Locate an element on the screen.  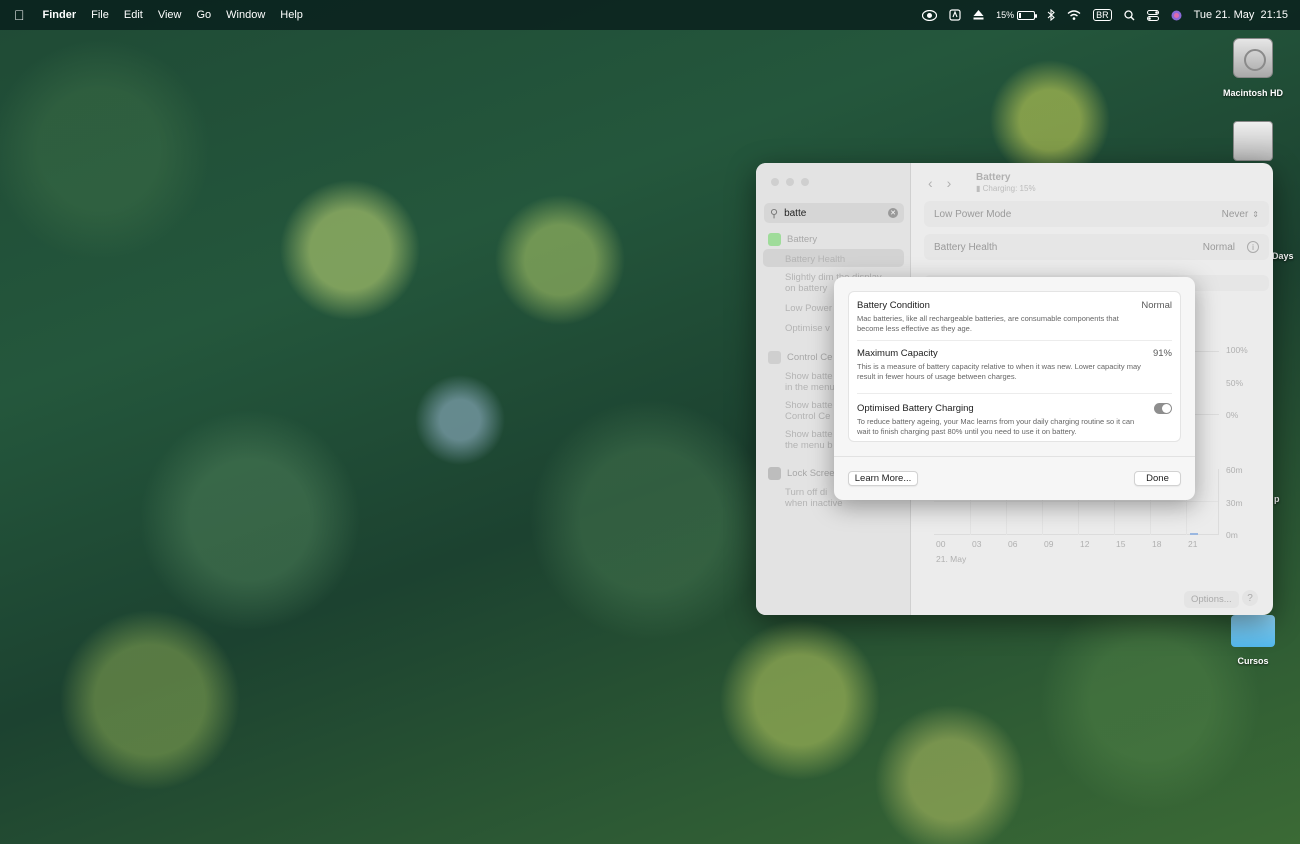
desktop-icon-external-drive is located at coordinates (1253, 141).